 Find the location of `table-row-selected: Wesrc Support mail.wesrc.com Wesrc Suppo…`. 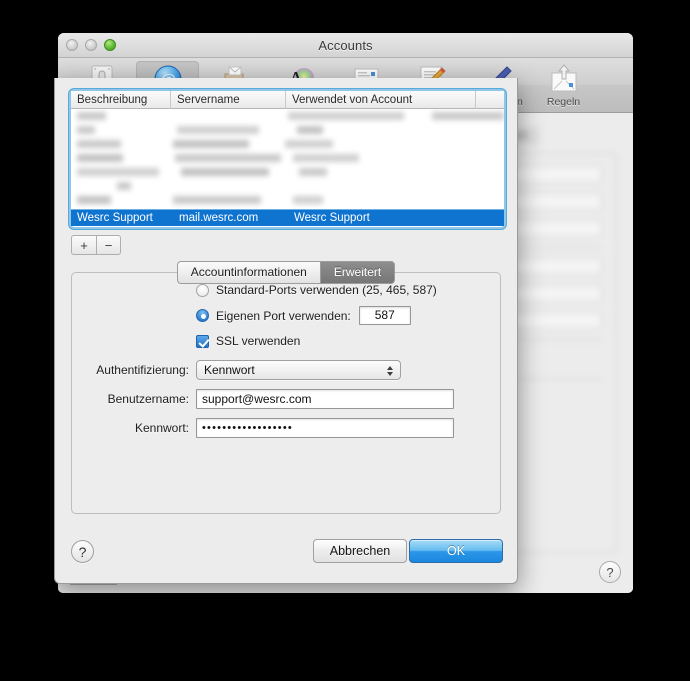

table-row-selected: Wesrc Support mail.wesrc.com Wesrc Suppo… is located at coordinates (287, 217).